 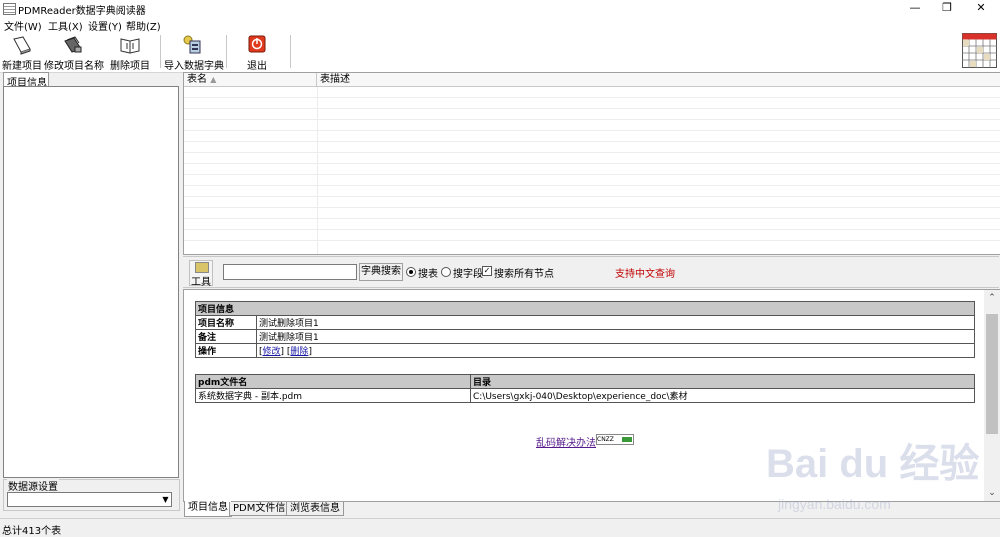 I want to click on tab-browse-table-info: 浏览表信息, so click(x=315, y=509).